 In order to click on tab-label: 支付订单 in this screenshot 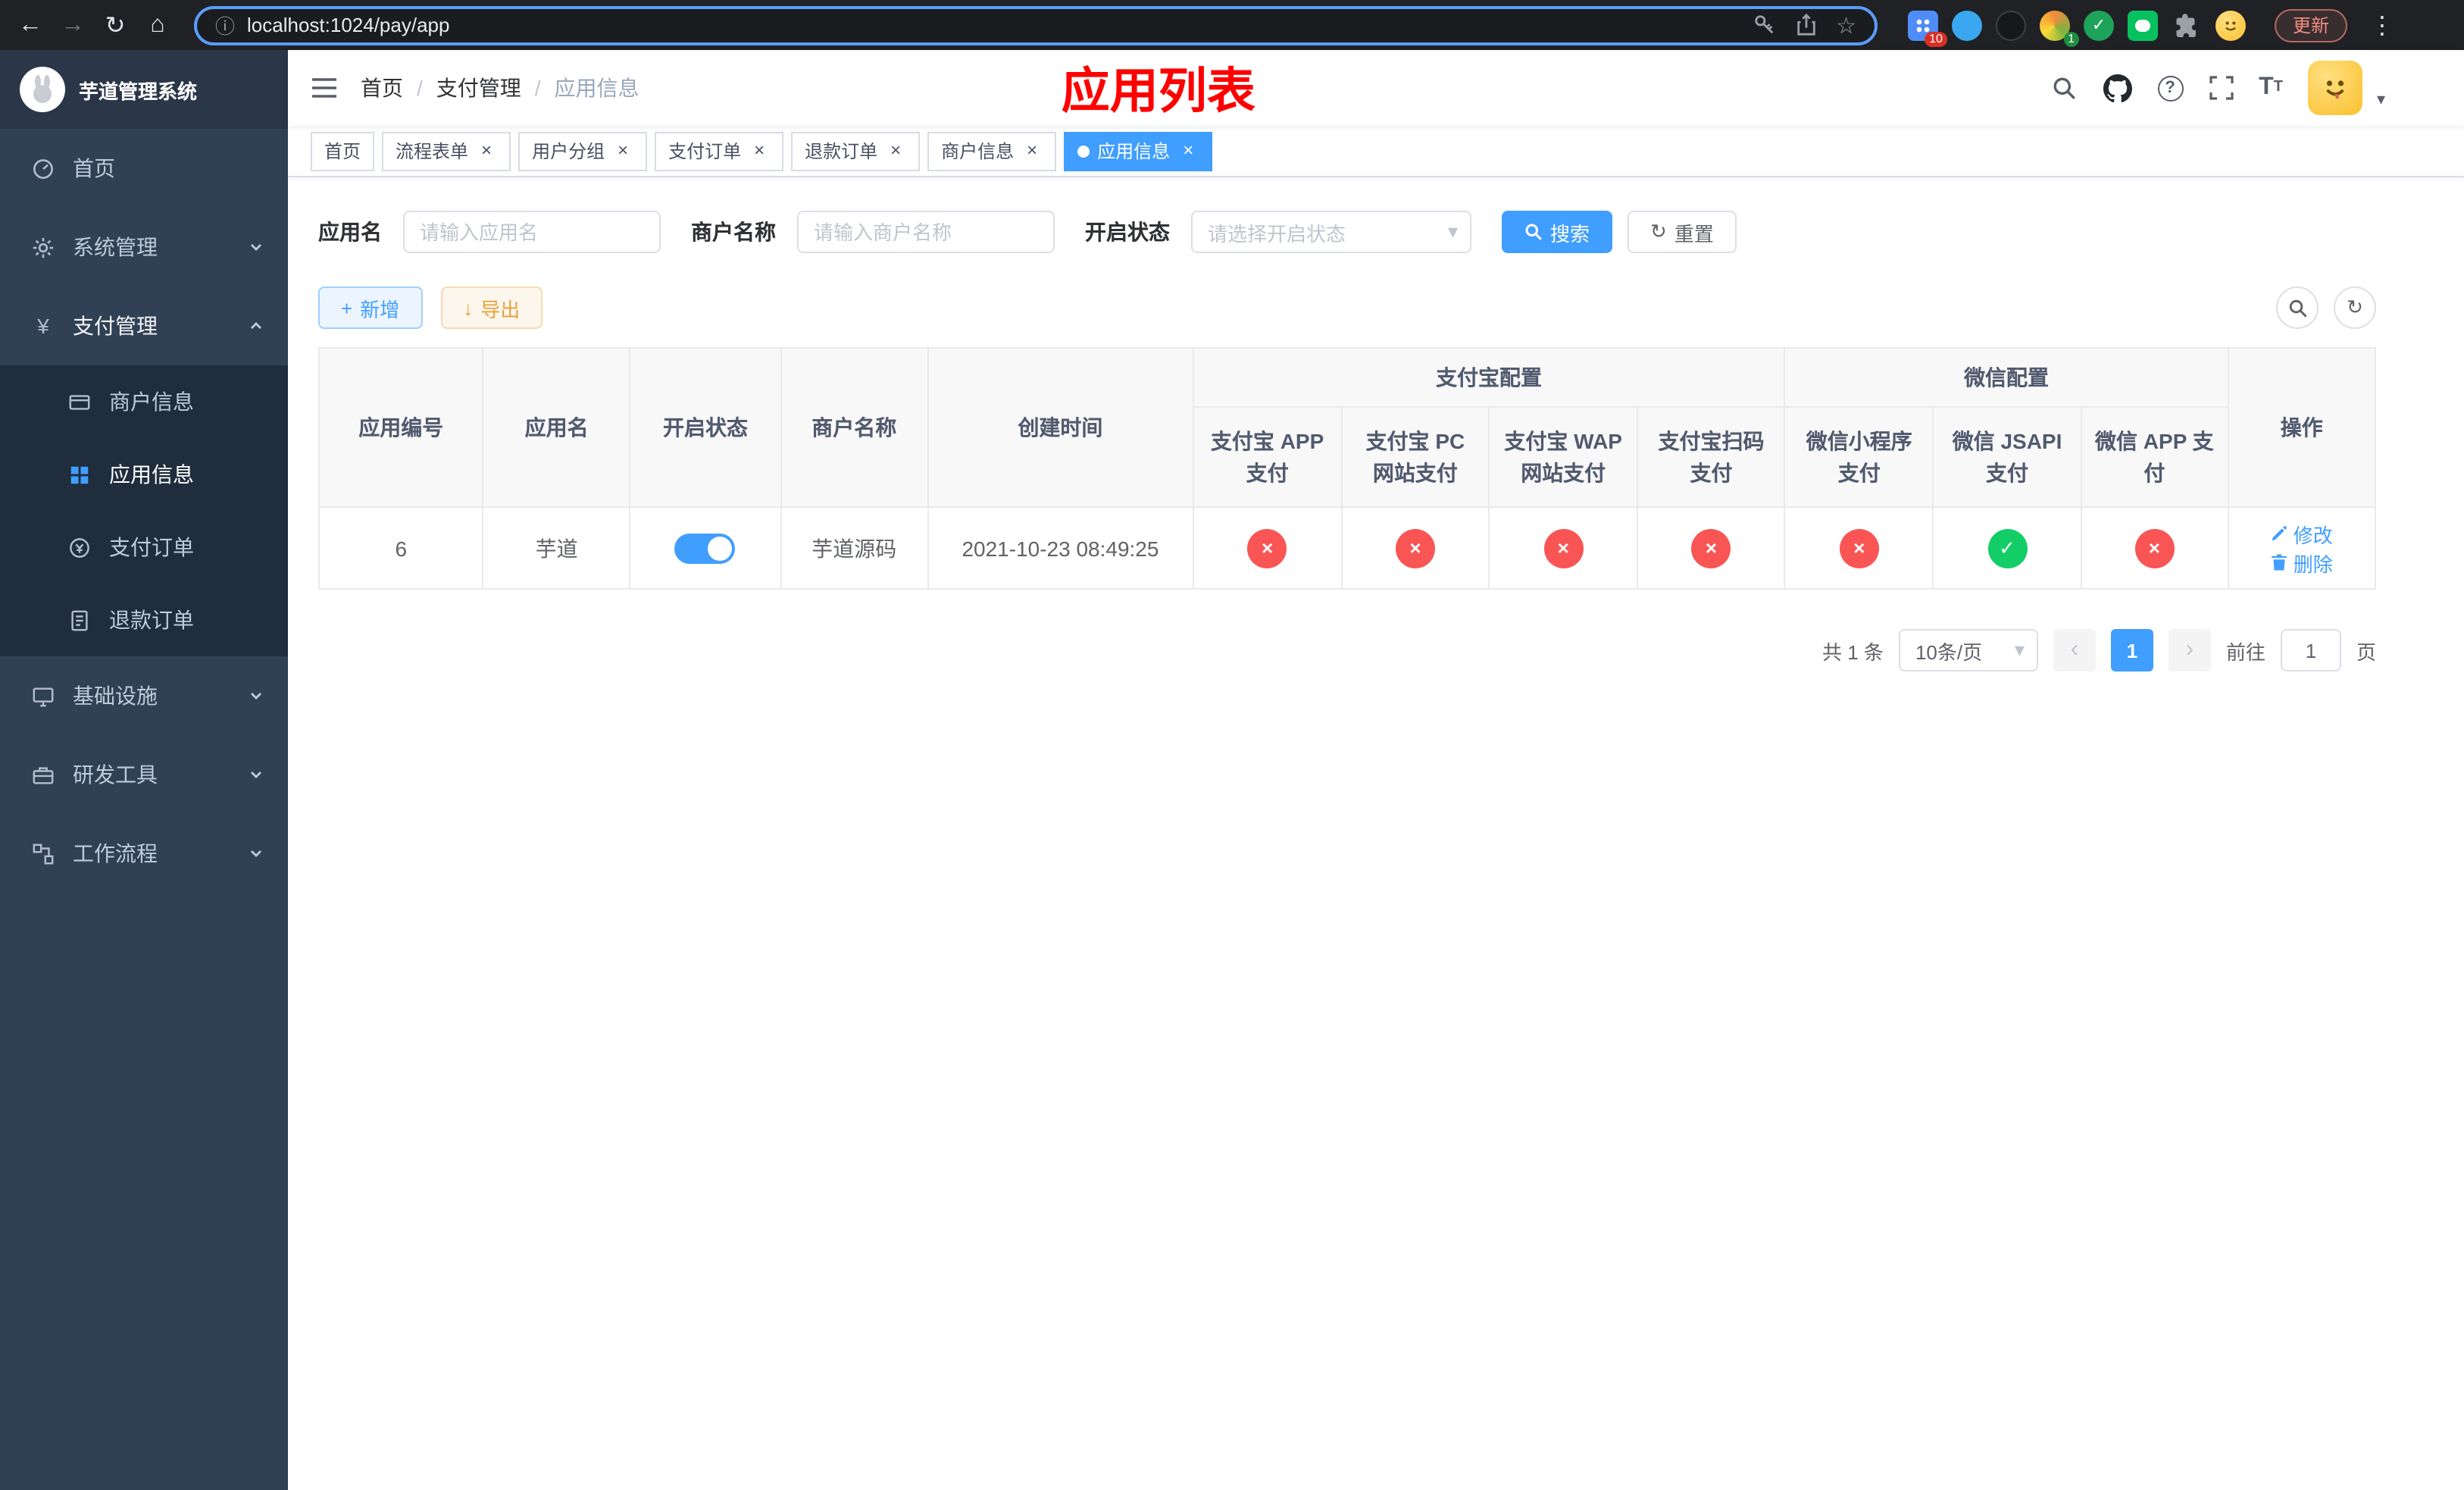, I will do `click(705, 151)`.